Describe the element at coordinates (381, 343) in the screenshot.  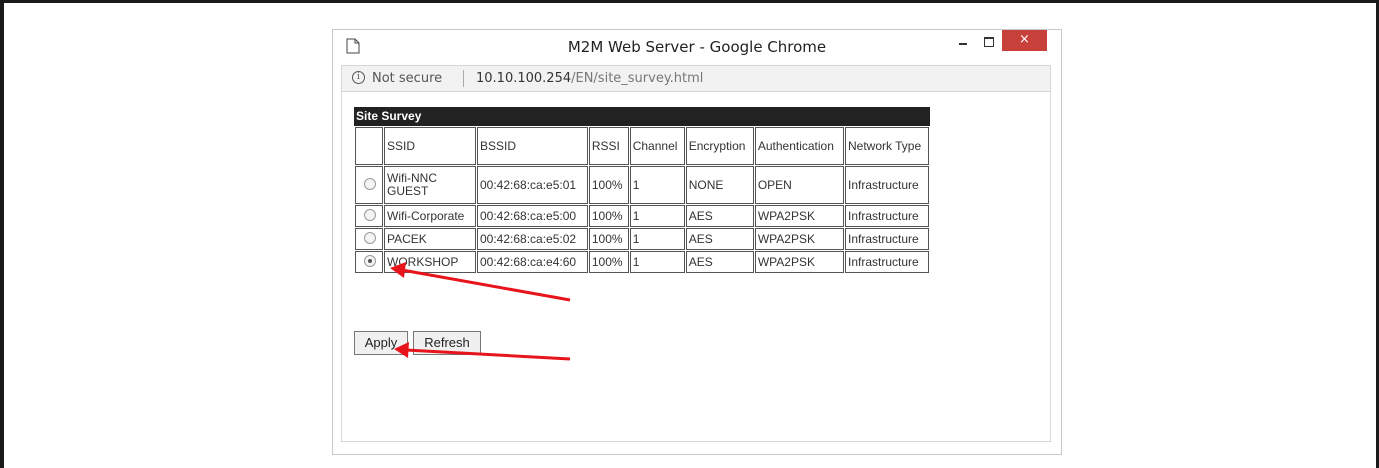
I see `apply-button: Apply` at that location.